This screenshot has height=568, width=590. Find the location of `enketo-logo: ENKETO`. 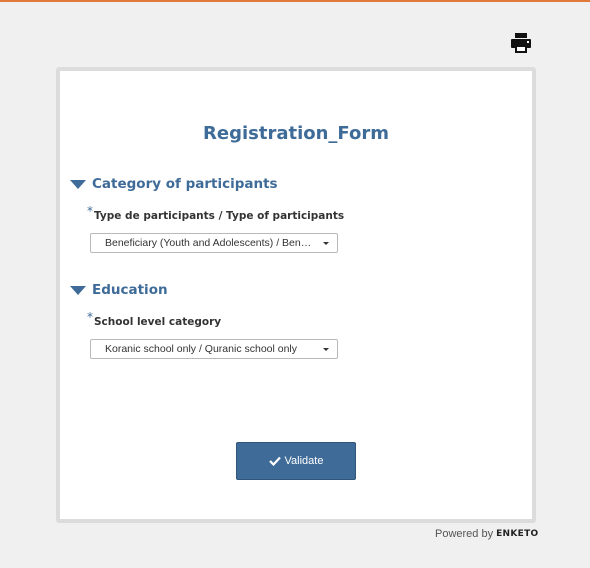

enketo-logo: ENKETO is located at coordinates (517, 534).